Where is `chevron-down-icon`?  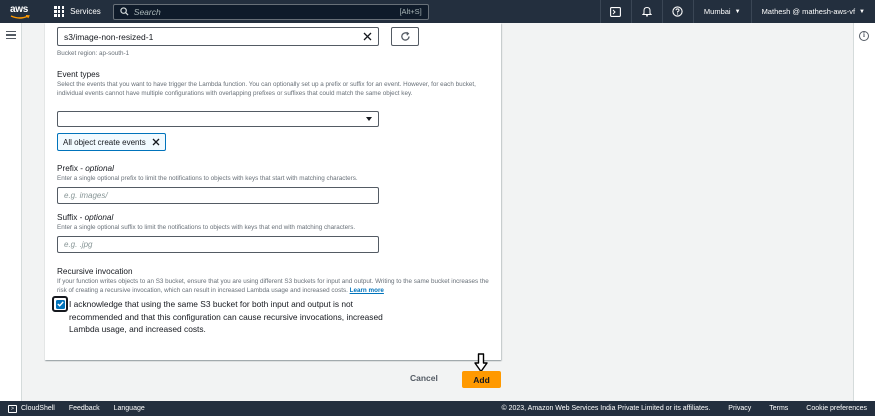 chevron-down-icon is located at coordinates (369, 119).